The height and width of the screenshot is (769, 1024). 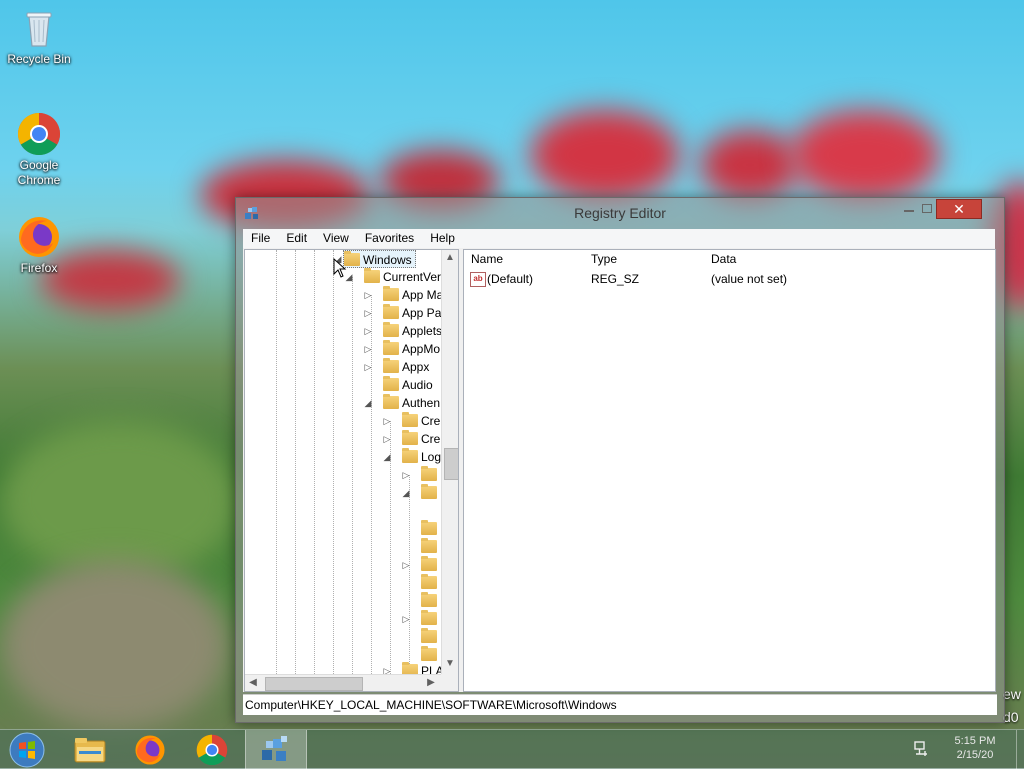 I want to click on menu-edit: Edit, so click(x=296, y=238).